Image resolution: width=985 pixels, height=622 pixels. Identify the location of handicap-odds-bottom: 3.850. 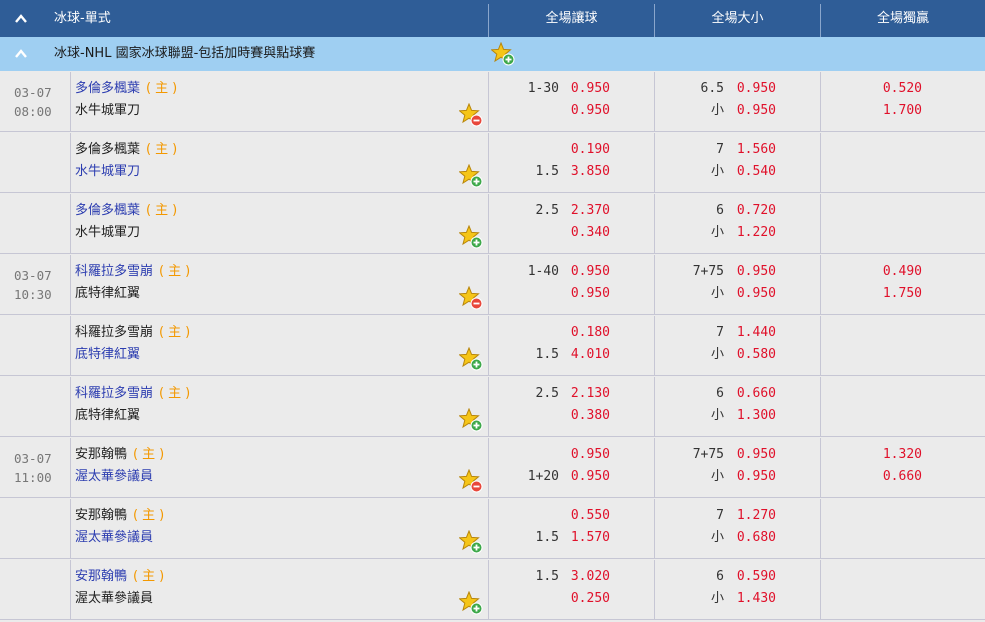
(590, 172).